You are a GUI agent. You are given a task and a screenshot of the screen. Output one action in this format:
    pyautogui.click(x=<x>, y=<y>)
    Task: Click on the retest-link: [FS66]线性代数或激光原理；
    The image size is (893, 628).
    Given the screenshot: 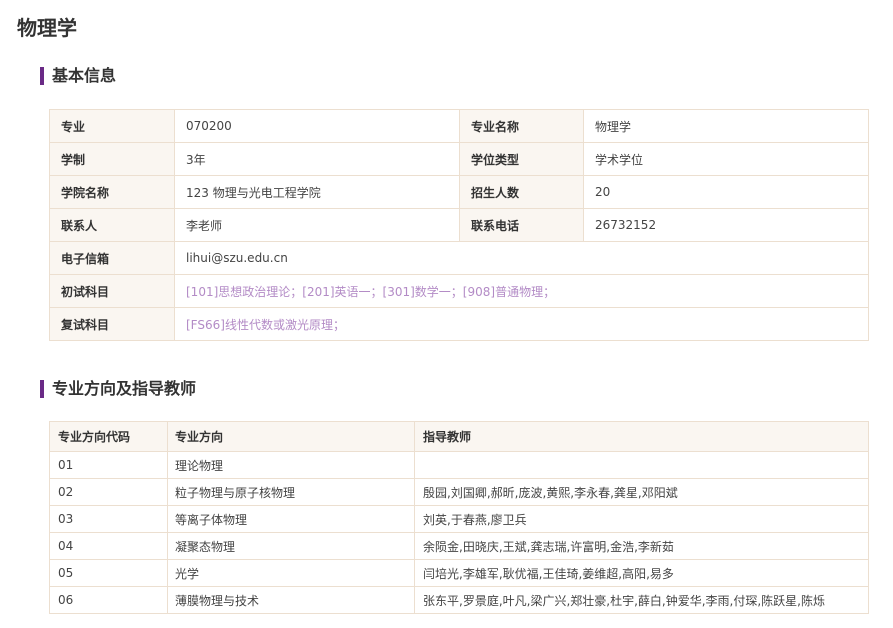 What is the action you would take?
    pyautogui.click(x=521, y=324)
    